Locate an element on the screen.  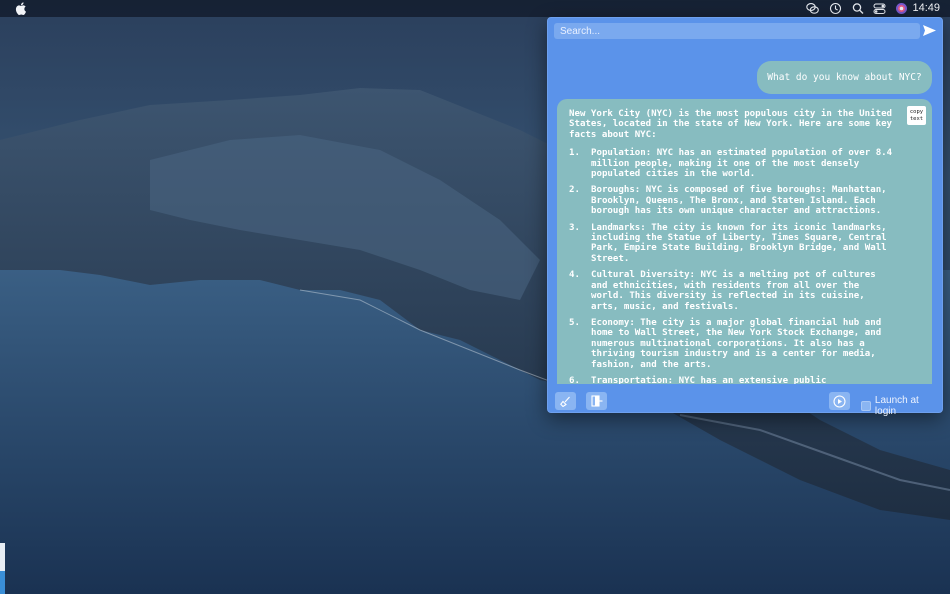
apple-icon is located at coordinates (21, 8).